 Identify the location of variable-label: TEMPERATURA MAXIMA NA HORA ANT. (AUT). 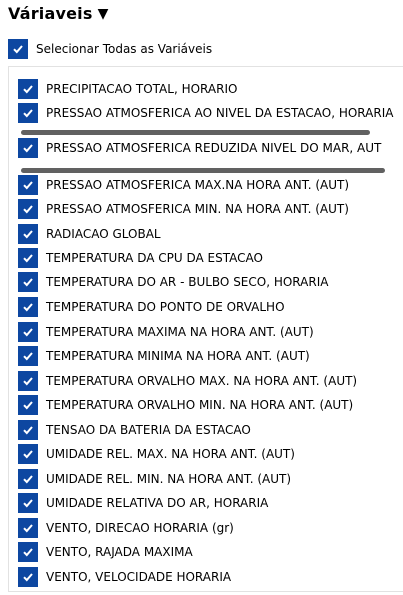
(180, 332).